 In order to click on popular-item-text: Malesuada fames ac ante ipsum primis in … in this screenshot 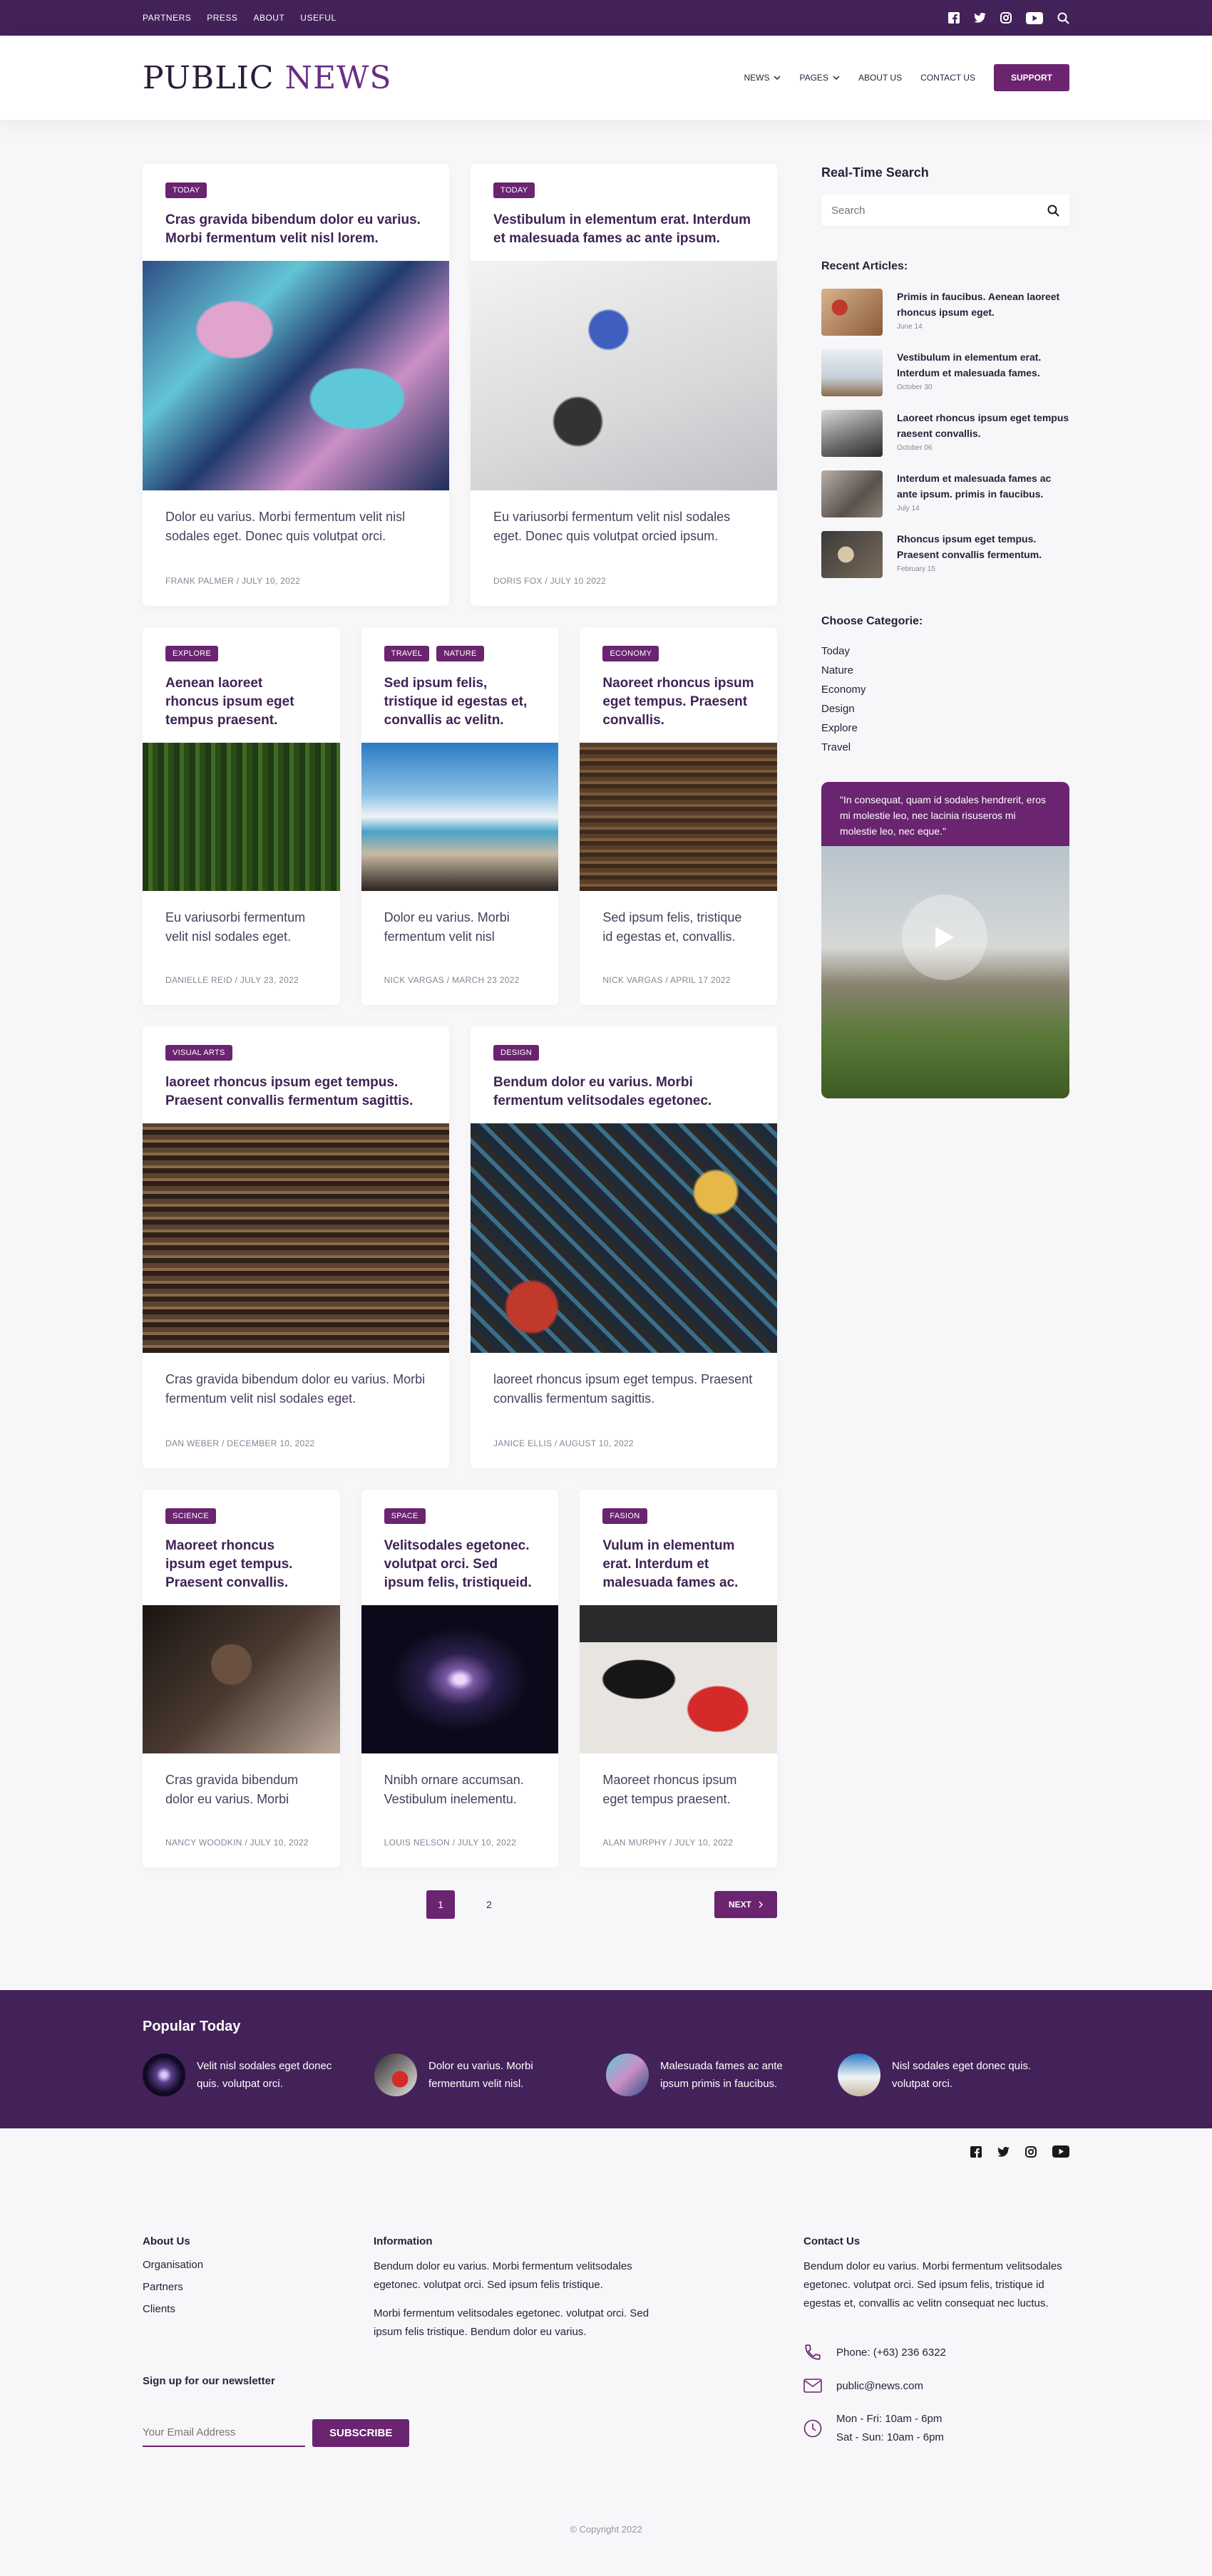, I will do `click(731, 2075)`.